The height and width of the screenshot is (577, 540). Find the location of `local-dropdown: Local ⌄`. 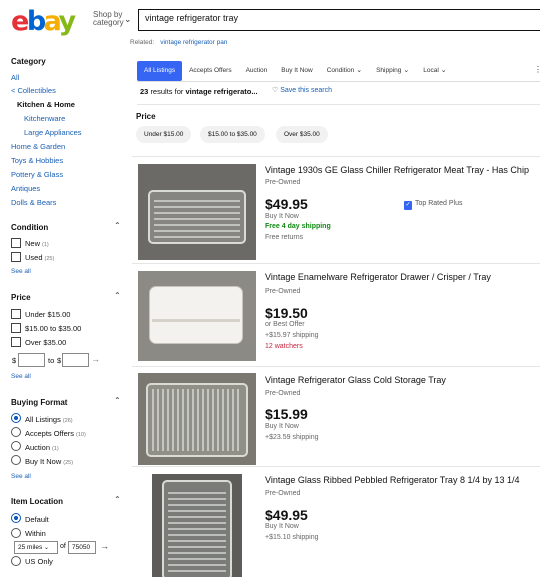

local-dropdown: Local ⌄ is located at coordinates (434, 71).